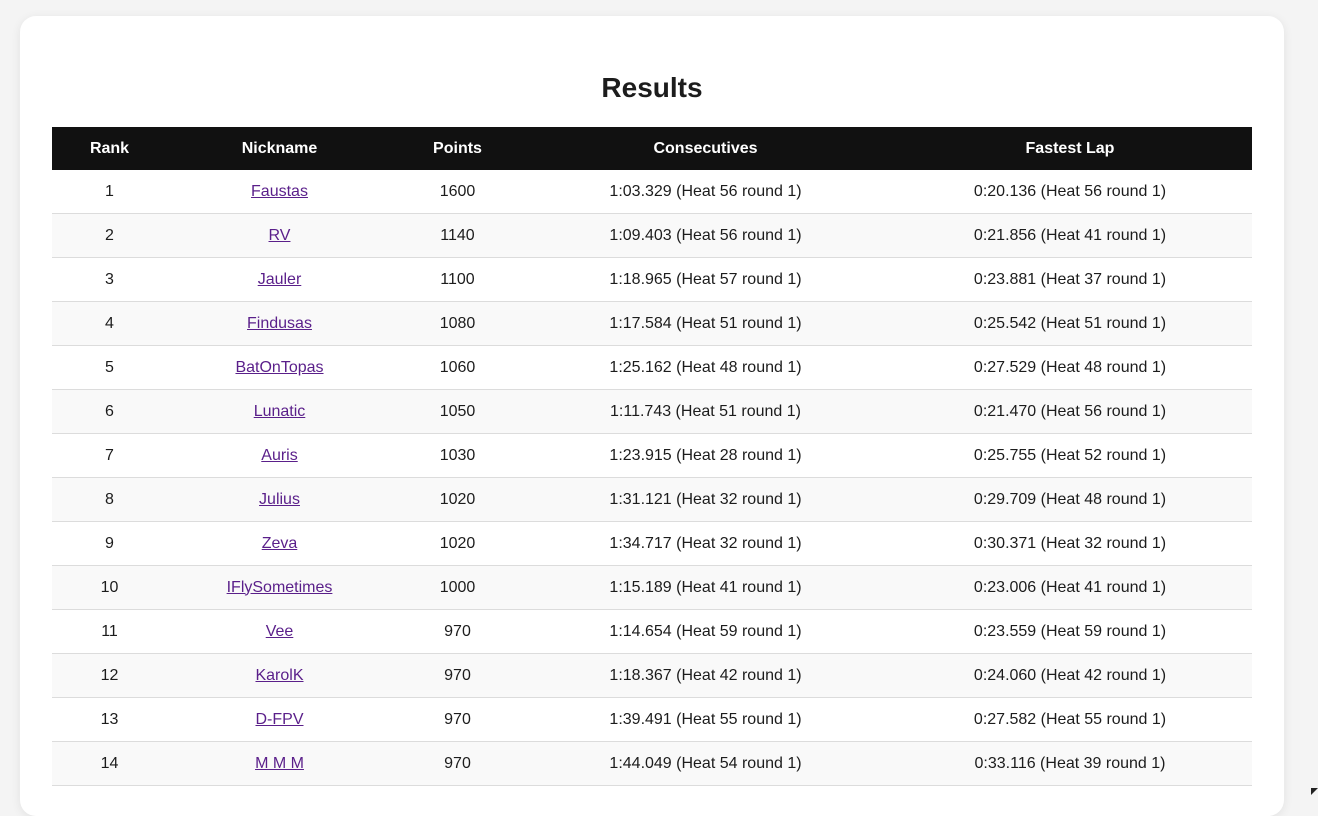 This screenshot has width=1318, height=816. What do you see at coordinates (457, 367) in the screenshot?
I see `cell-points: 1060` at bounding box center [457, 367].